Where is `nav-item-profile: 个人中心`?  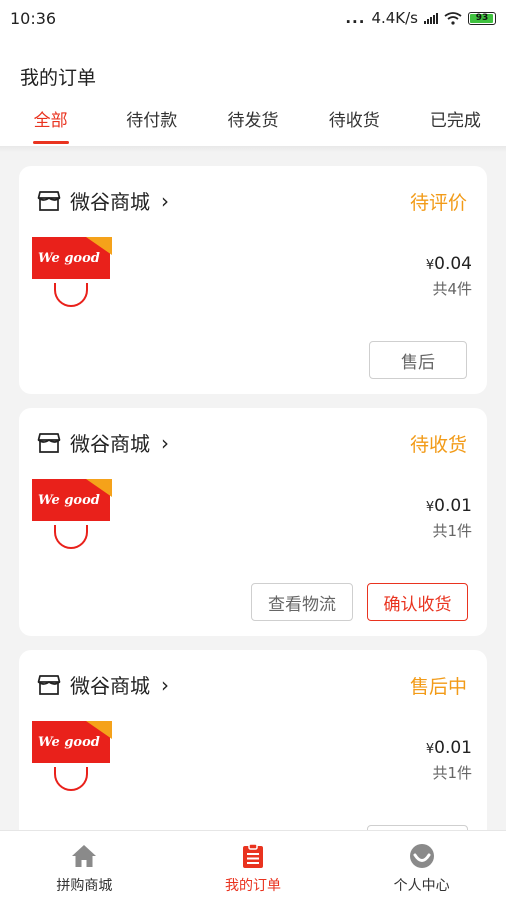 nav-item-profile: 个人中心 is located at coordinates (421, 865).